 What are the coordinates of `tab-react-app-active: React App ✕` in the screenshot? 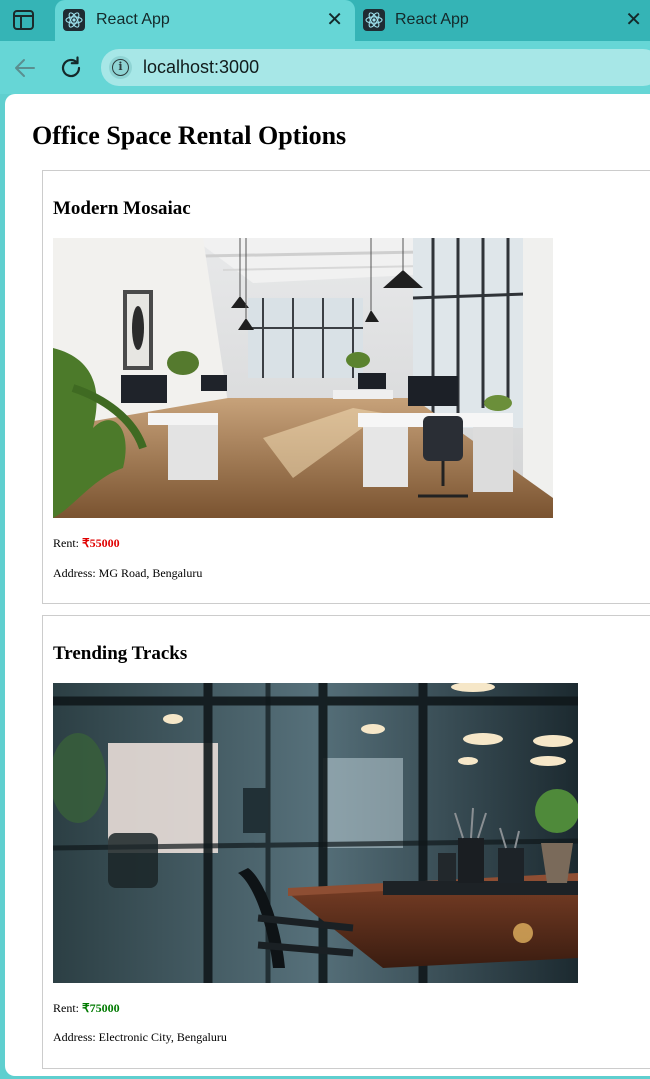 It's located at (205, 20).